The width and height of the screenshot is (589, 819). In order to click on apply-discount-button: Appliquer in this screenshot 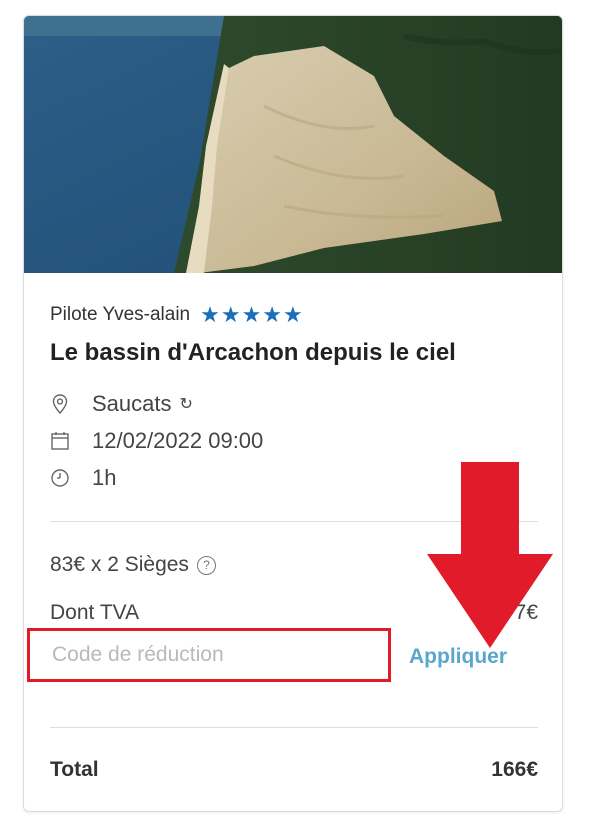, I will do `click(458, 657)`.